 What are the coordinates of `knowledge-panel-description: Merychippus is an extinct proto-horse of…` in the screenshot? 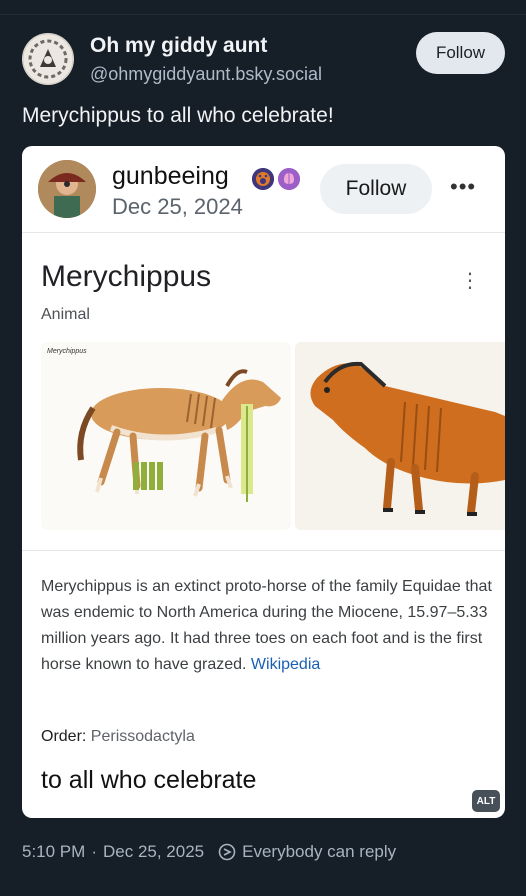 It's located at (267, 626).